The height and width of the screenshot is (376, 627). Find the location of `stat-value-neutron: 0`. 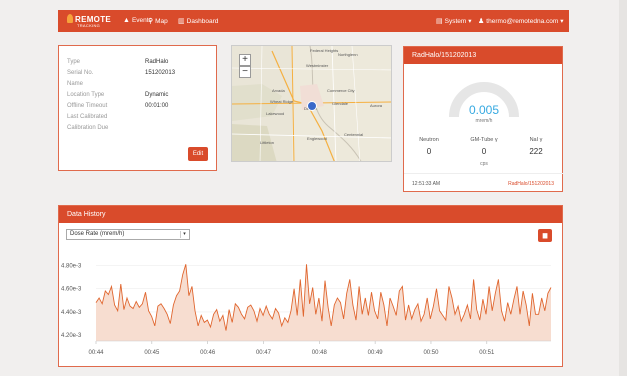

stat-value-neutron: 0 is located at coordinates (429, 151).